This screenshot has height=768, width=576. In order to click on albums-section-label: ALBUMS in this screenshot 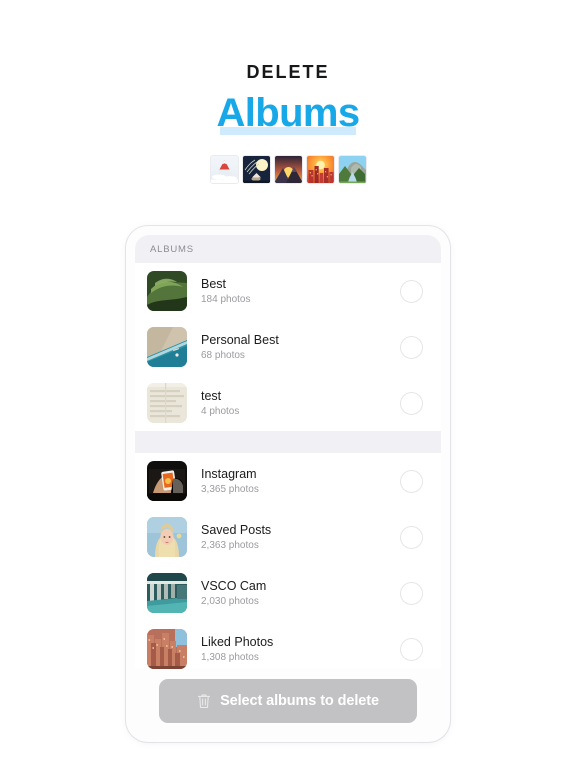, I will do `click(172, 249)`.